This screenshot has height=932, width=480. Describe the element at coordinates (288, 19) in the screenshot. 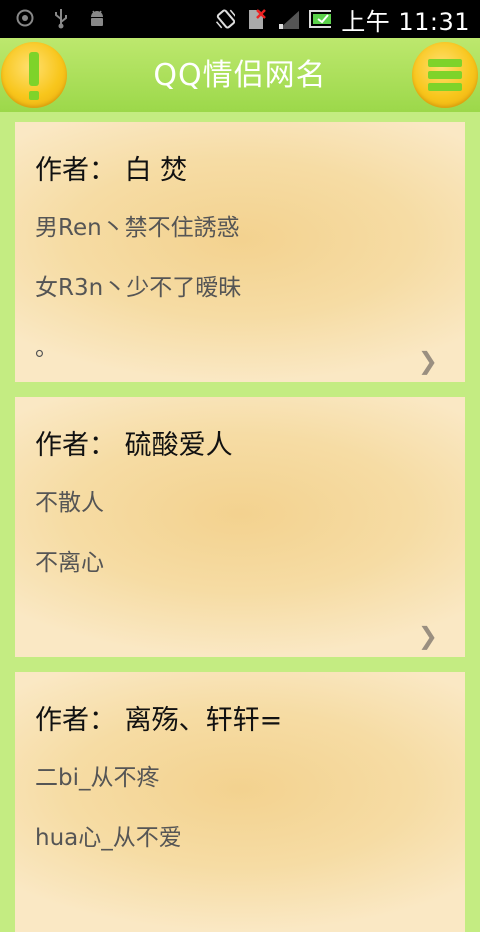

I see `signal-icon` at that location.